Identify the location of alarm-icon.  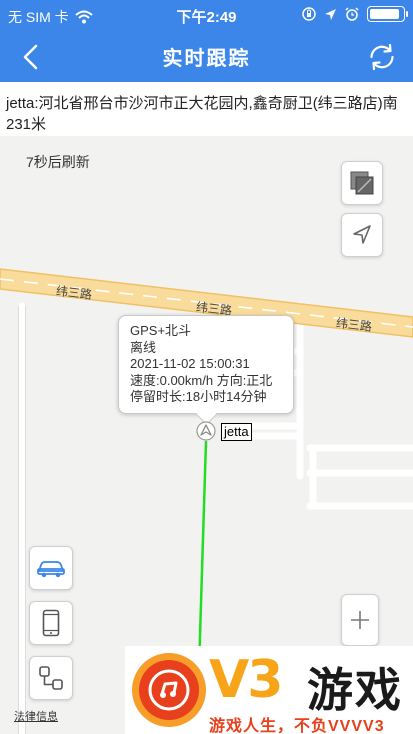
(352, 14).